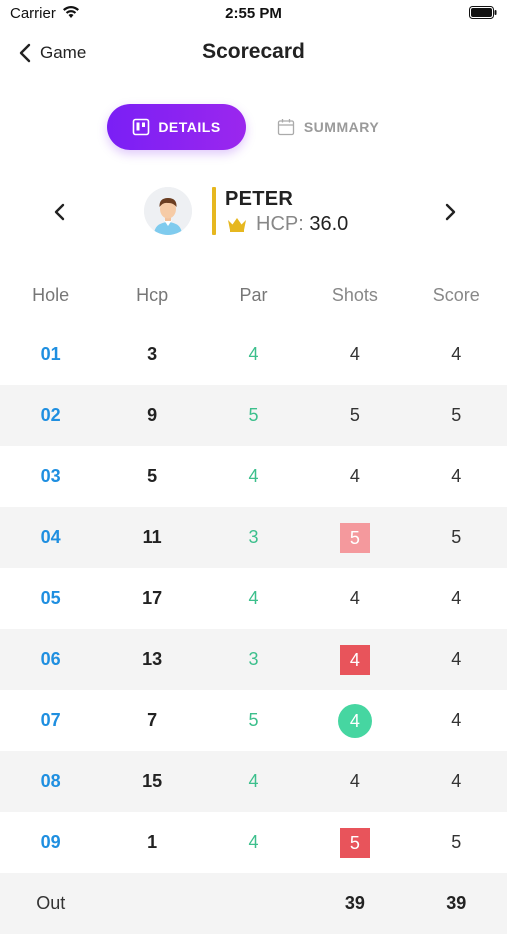 The height and width of the screenshot is (934, 507). I want to click on tab-details-label: DETAILS, so click(189, 127).